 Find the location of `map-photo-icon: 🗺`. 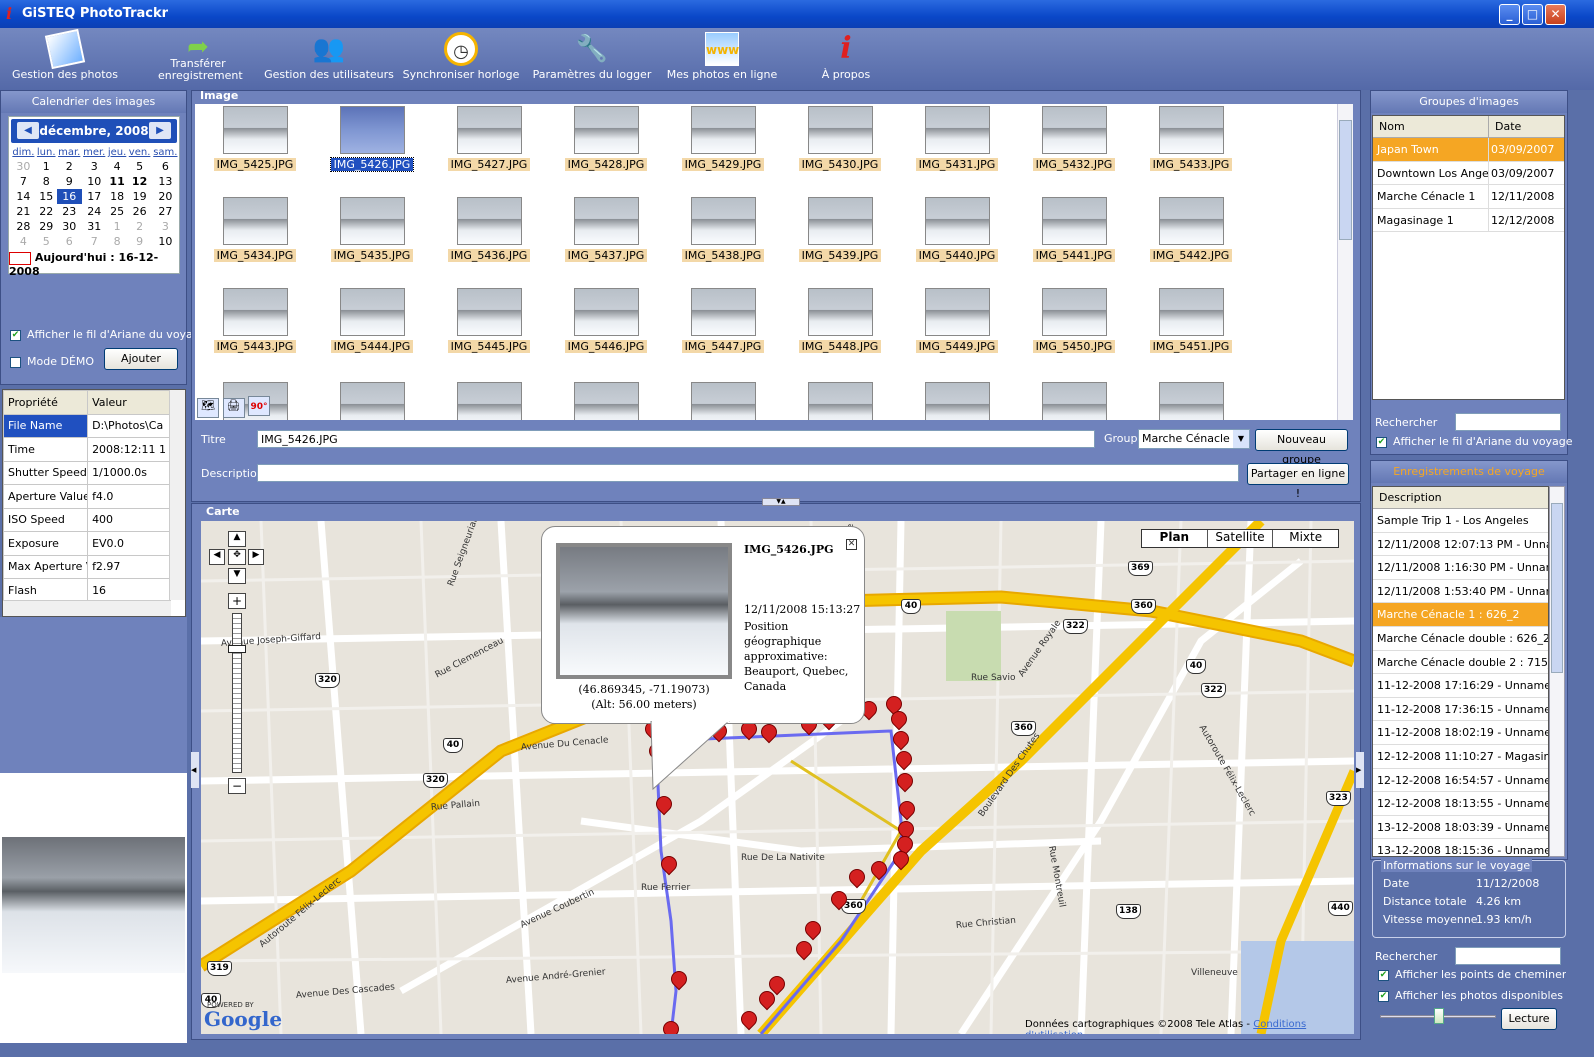

map-photo-icon: 🗺 is located at coordinates (208, 408).